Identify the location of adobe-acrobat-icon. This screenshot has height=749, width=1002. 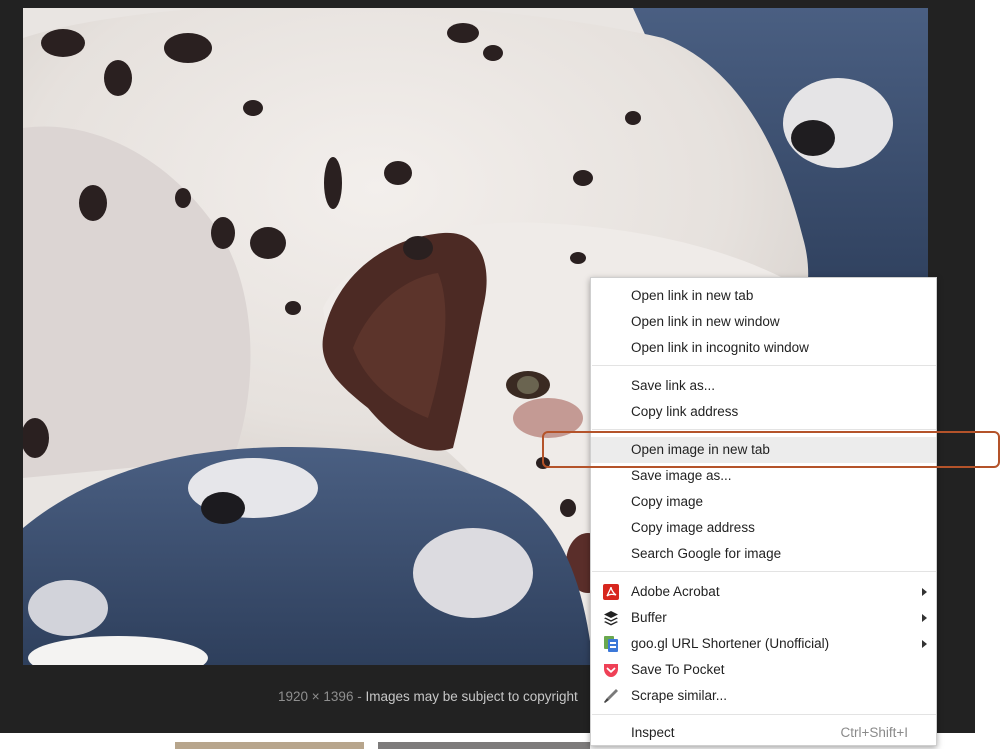
(611, 592).